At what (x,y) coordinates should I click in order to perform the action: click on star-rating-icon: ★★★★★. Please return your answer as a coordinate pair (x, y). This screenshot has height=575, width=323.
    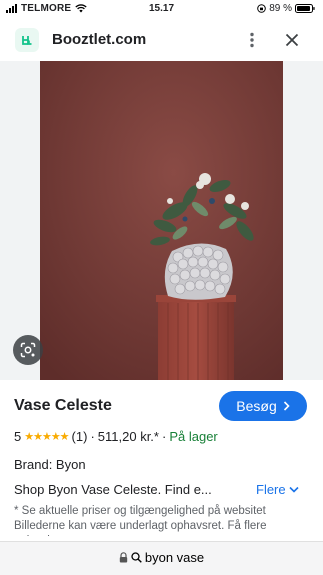
    Looking at the image, I should click on (46, 437).